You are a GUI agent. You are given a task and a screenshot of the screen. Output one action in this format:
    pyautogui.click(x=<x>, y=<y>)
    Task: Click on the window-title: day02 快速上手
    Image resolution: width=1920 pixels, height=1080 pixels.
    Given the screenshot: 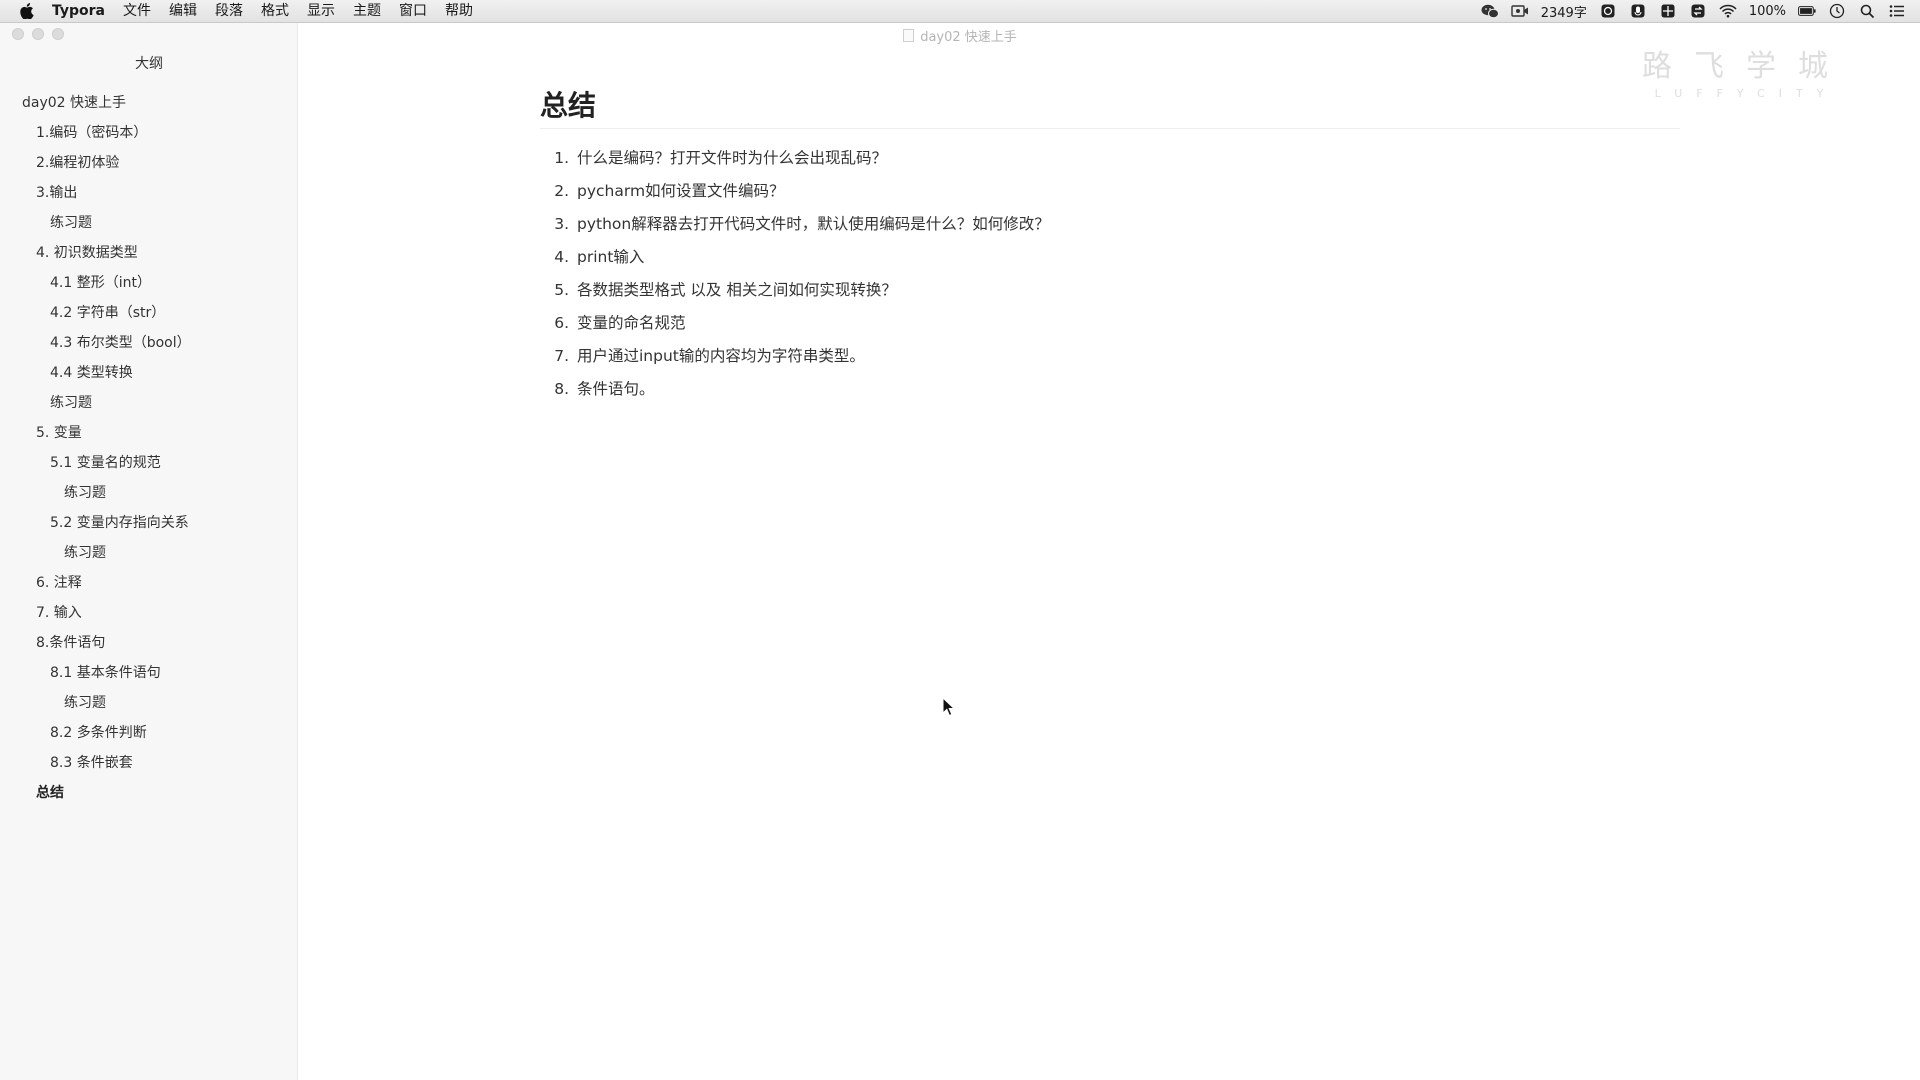 What is the action you would take?
    pyautogui.click(x=960, y=35)
    